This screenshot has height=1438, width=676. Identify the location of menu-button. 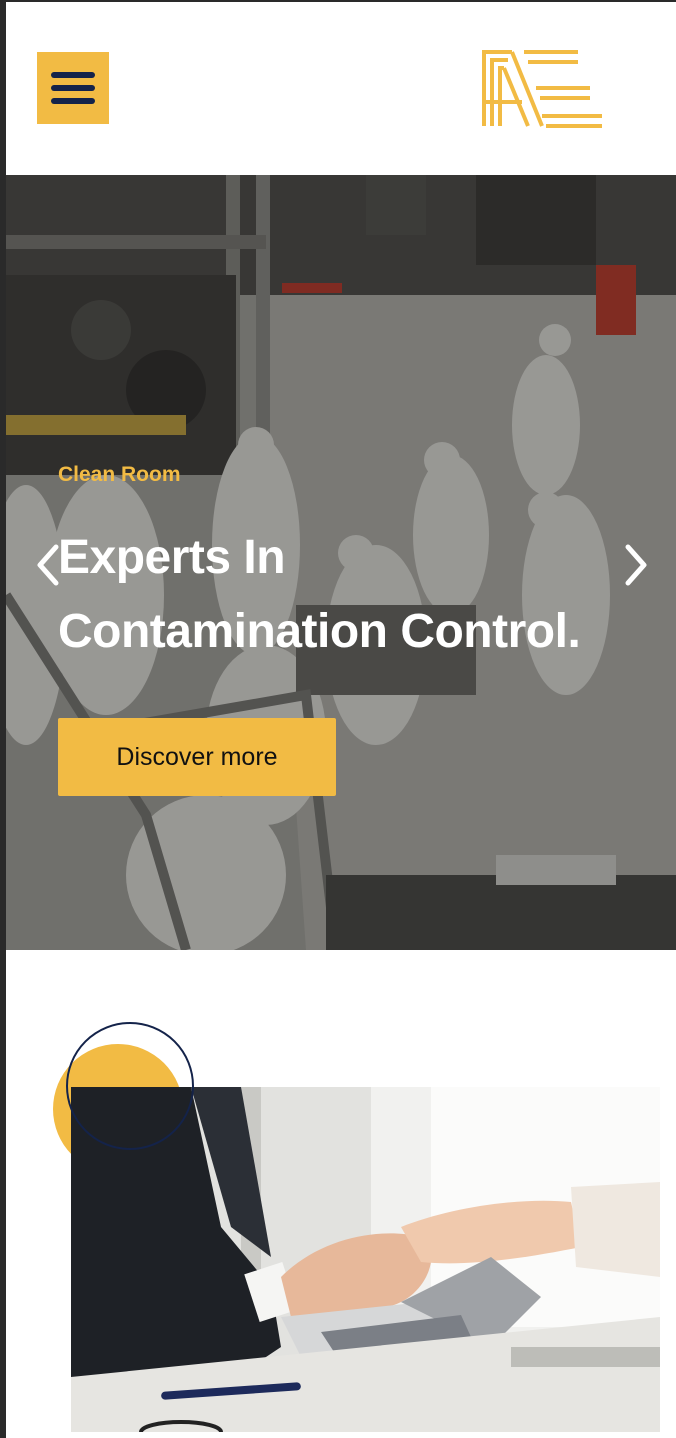
(73, 88).